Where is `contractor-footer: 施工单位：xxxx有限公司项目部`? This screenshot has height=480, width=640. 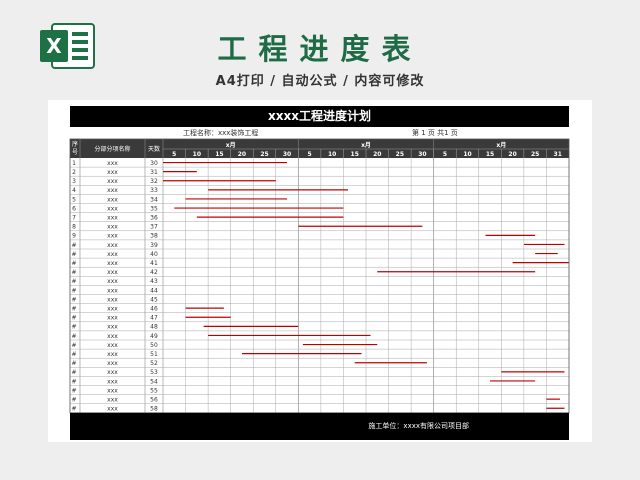 contractor-footer: 施工单位：xxxx有限公司项目部 is located at coordinates (418, 426).